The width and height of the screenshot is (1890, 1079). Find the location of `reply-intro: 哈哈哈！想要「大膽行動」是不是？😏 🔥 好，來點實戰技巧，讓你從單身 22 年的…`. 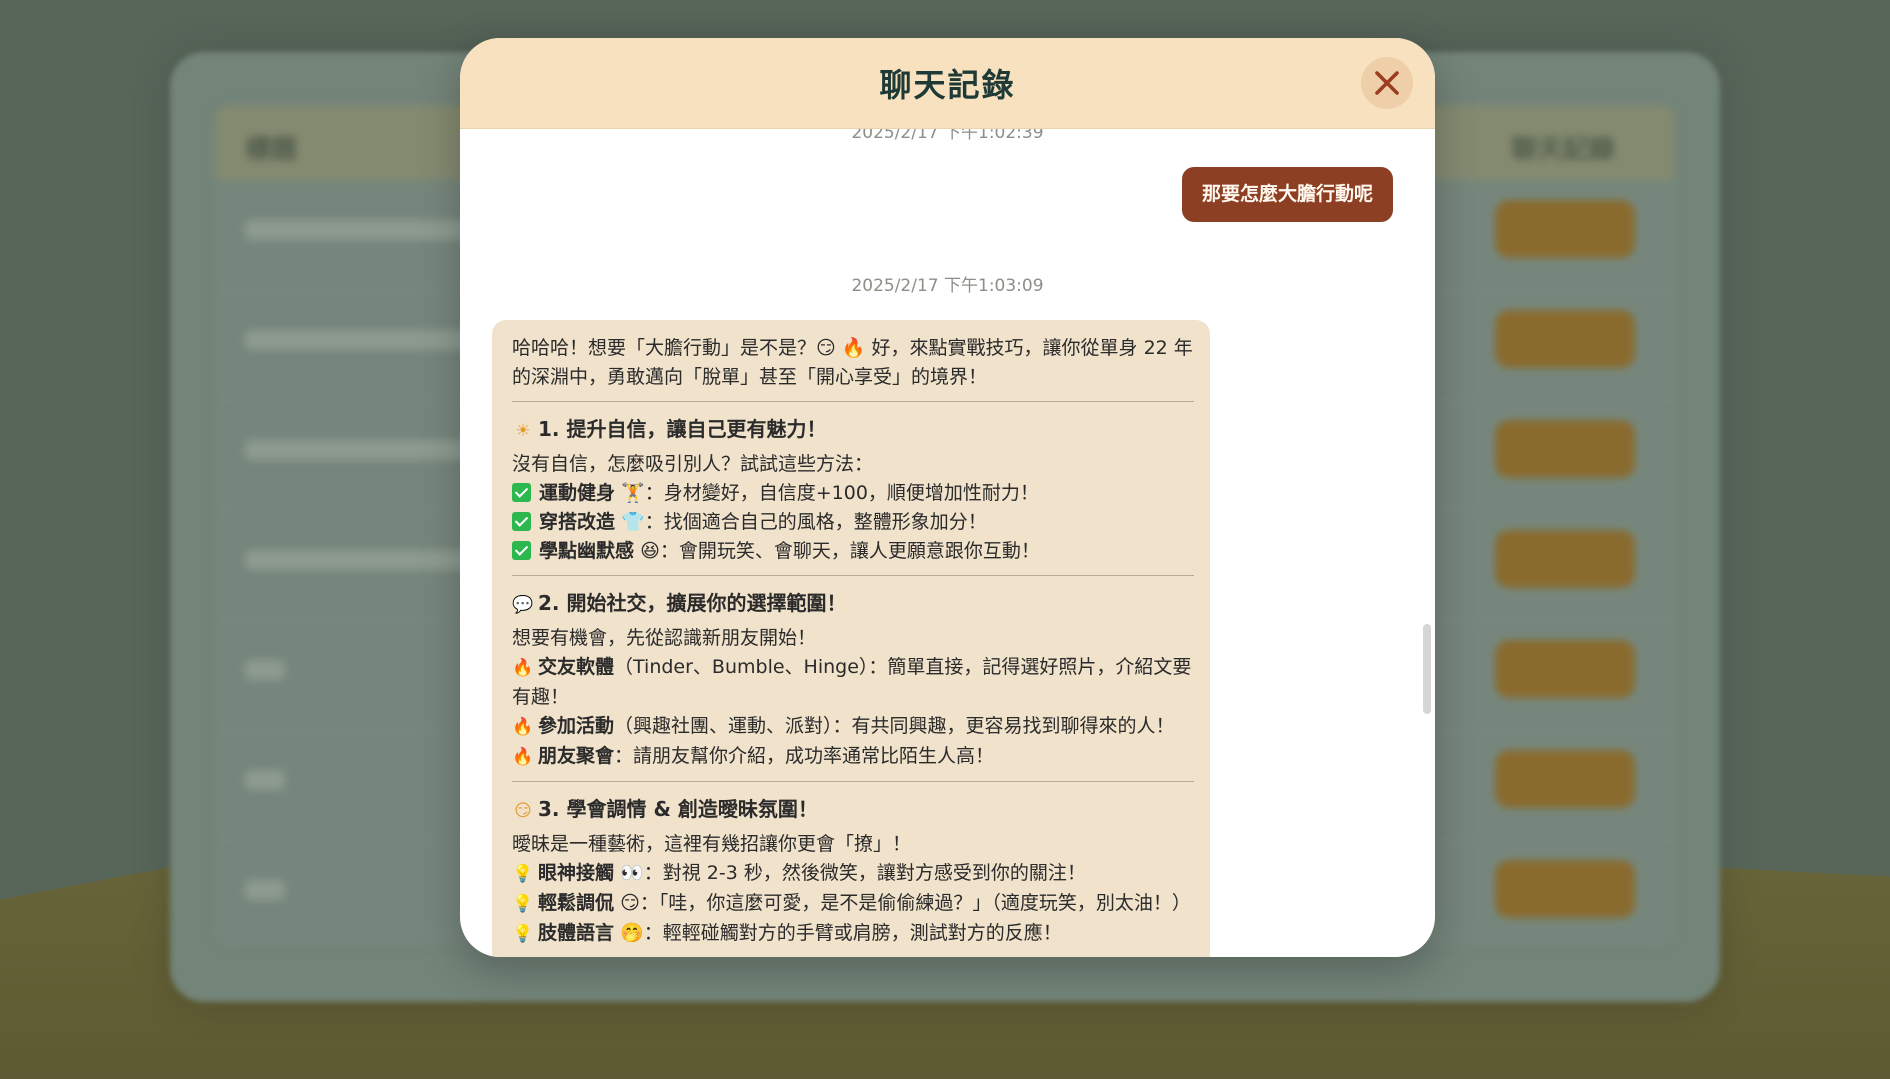

reply-intro: 哈哈哈！想要「大膽行動」是不是？😏 🔥 好，來點實戰技巧，讓你從單身 22 年的… is located at coordinates (852, 362).